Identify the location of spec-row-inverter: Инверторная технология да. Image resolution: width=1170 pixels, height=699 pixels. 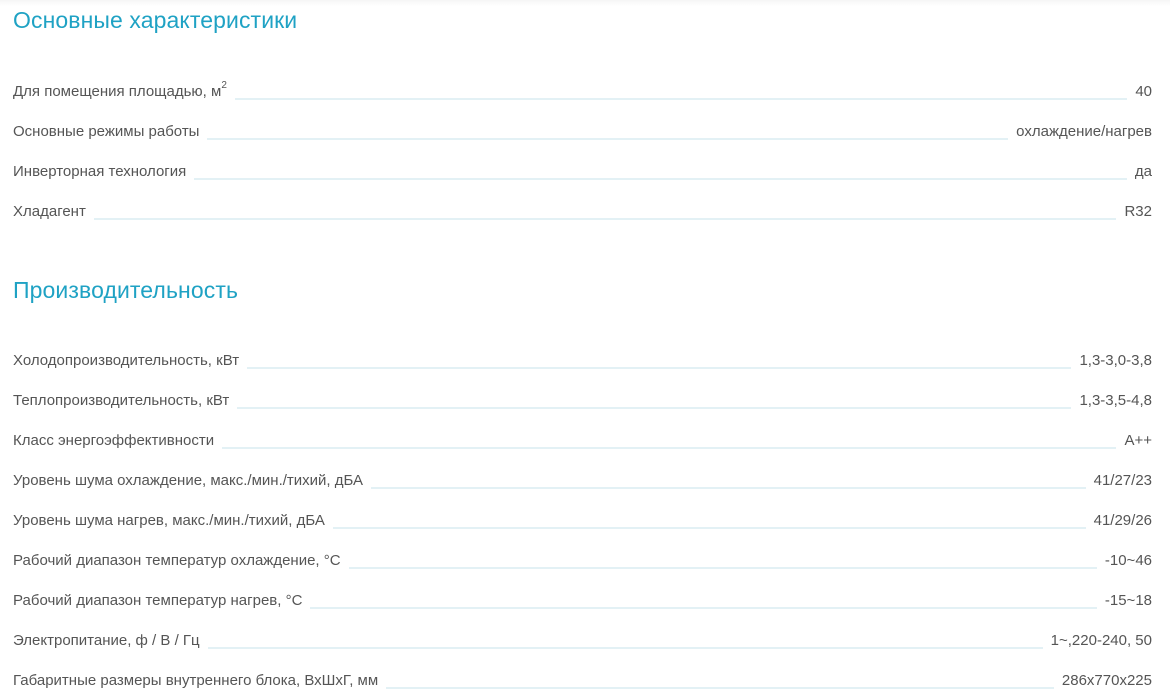
(582, 162).